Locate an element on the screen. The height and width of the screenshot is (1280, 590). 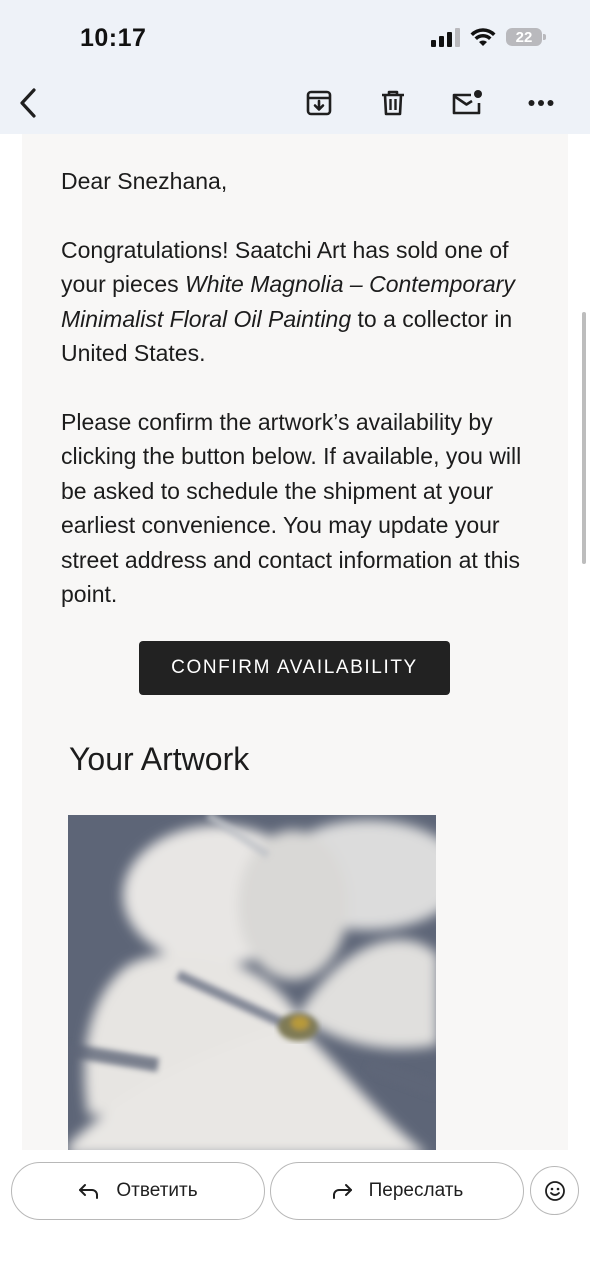
forward-button: Переслать is located at coordinates (397, 1191).